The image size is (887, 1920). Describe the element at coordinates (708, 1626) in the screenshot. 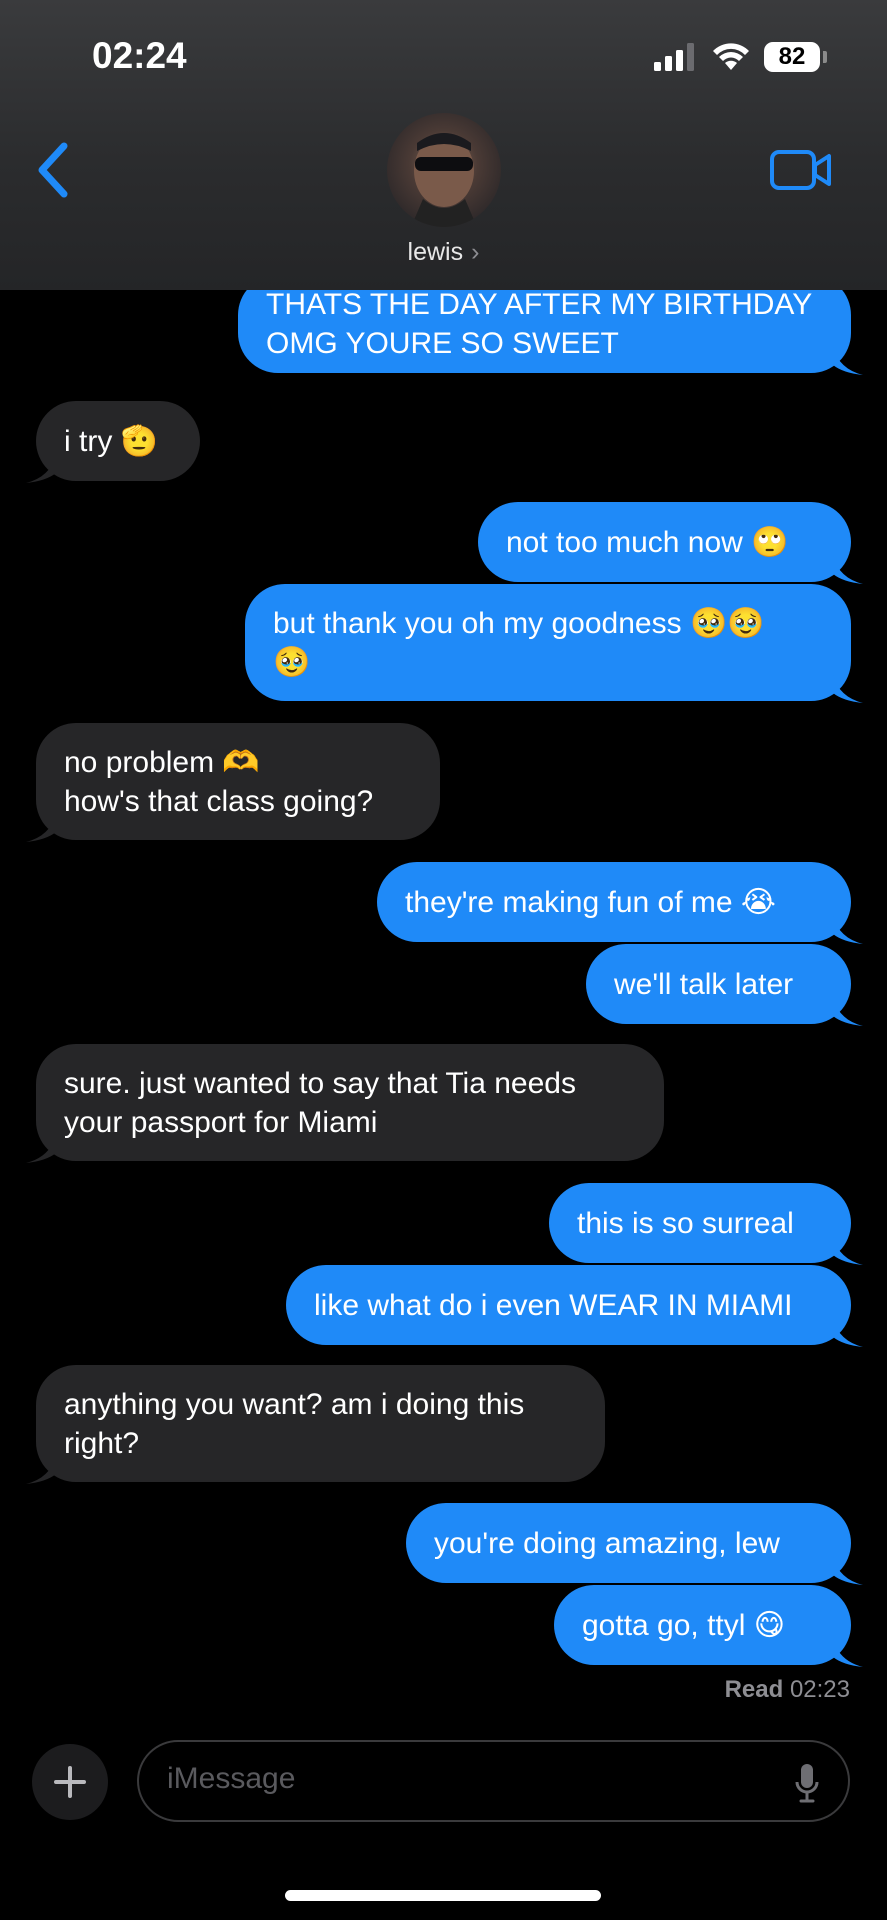

I see `message-bubble-outgoing: gotta go, ttyl 😋` at that location.